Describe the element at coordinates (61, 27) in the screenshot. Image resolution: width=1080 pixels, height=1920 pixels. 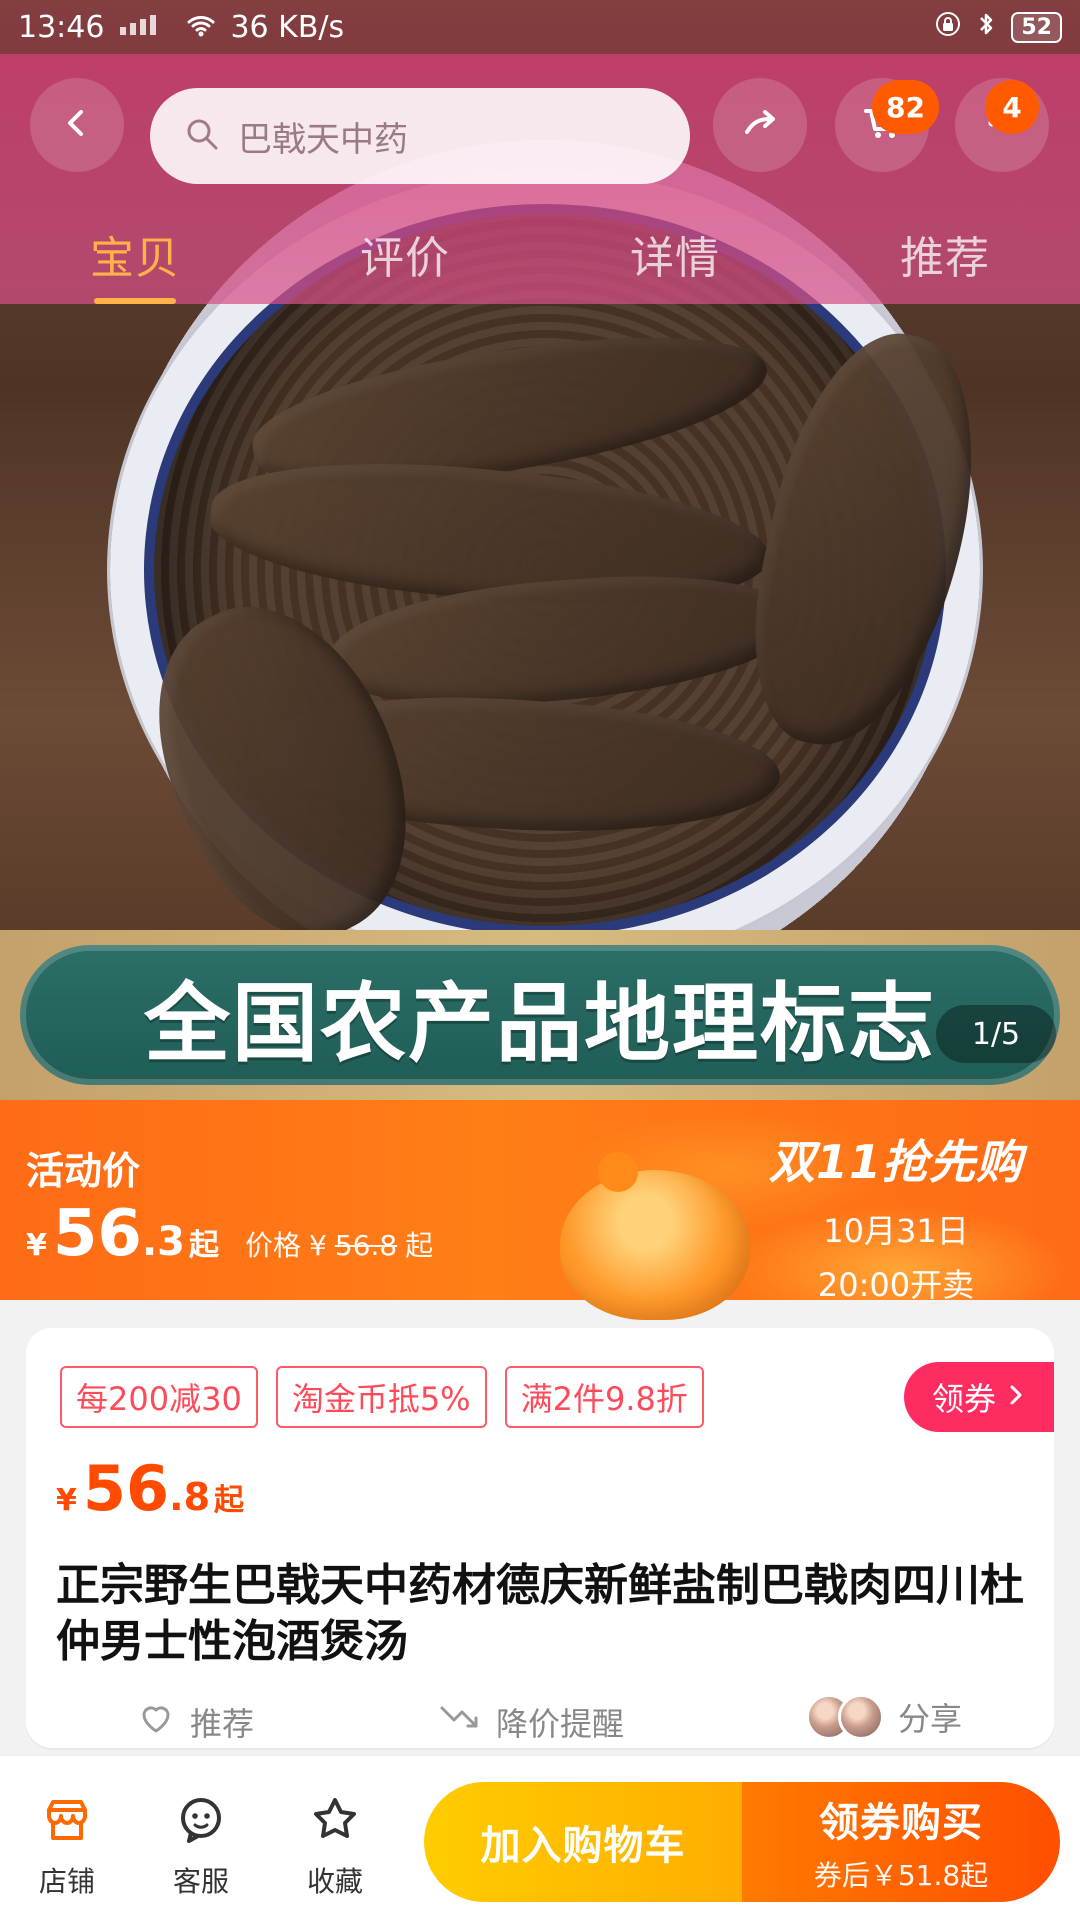
I see `status-time: 13:46` at that location.